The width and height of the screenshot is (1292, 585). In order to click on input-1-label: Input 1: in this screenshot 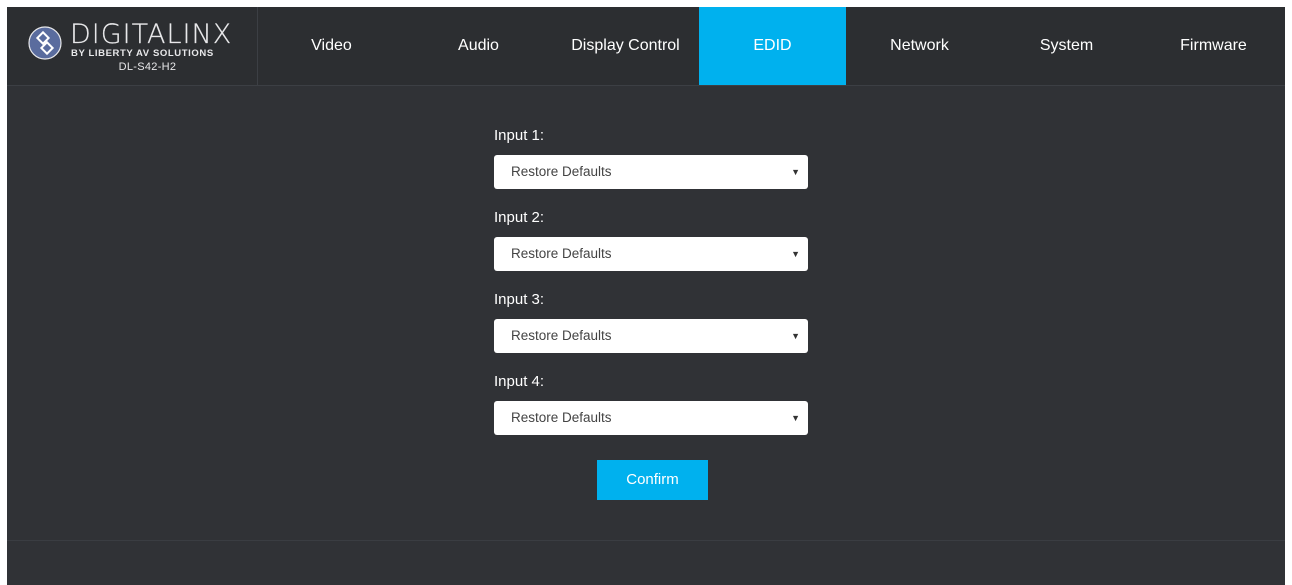, I will do `click(519, 135)`.